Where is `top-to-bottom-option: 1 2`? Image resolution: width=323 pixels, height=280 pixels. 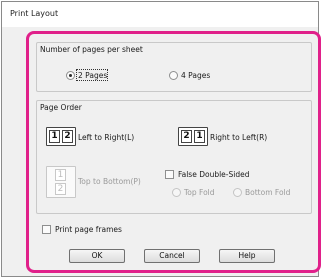 top-to-bottom-option: 1 2 is located at coordinates (61, 182).